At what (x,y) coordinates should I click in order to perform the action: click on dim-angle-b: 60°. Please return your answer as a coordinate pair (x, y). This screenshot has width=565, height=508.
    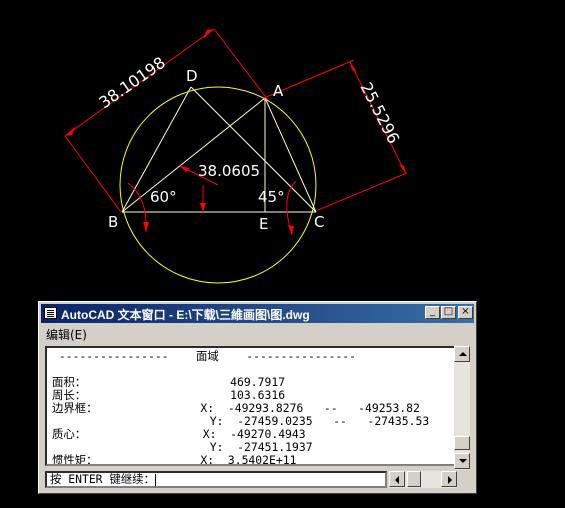
    Looking at the image, I should click on (163, 197).